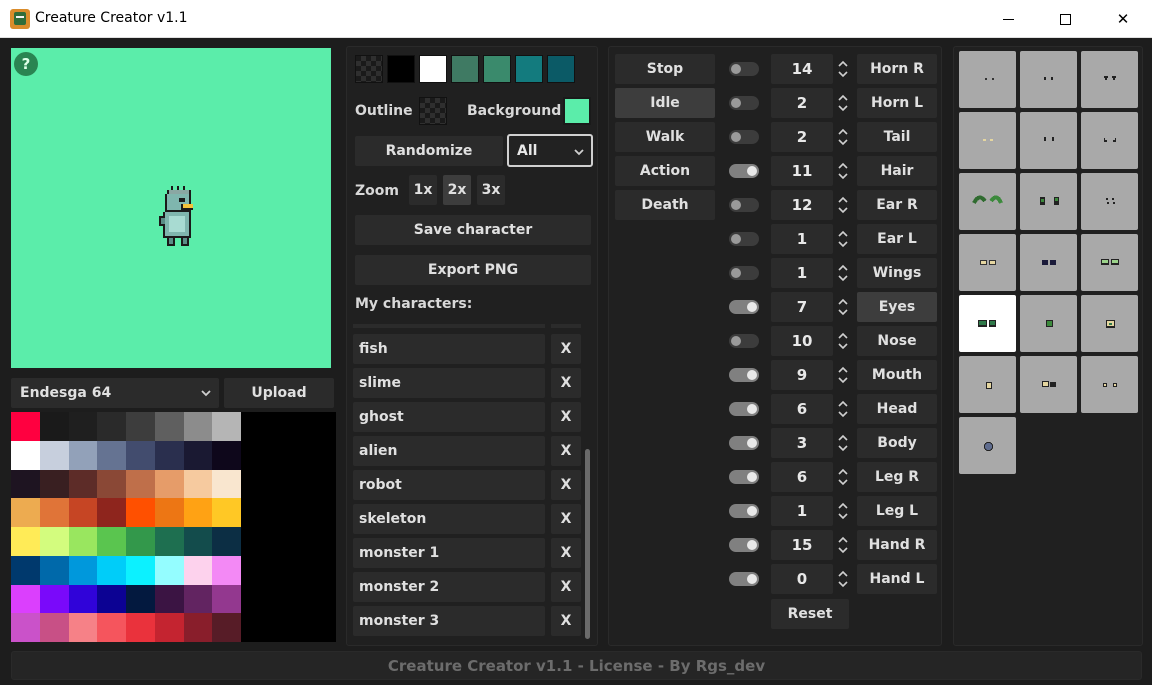 This screenshot has width=1152, height=685. What do you see at coordinates (802, 239) in the screenshot?
I see `ear-l-variant-input: 1` at bounding box center [802, 239].